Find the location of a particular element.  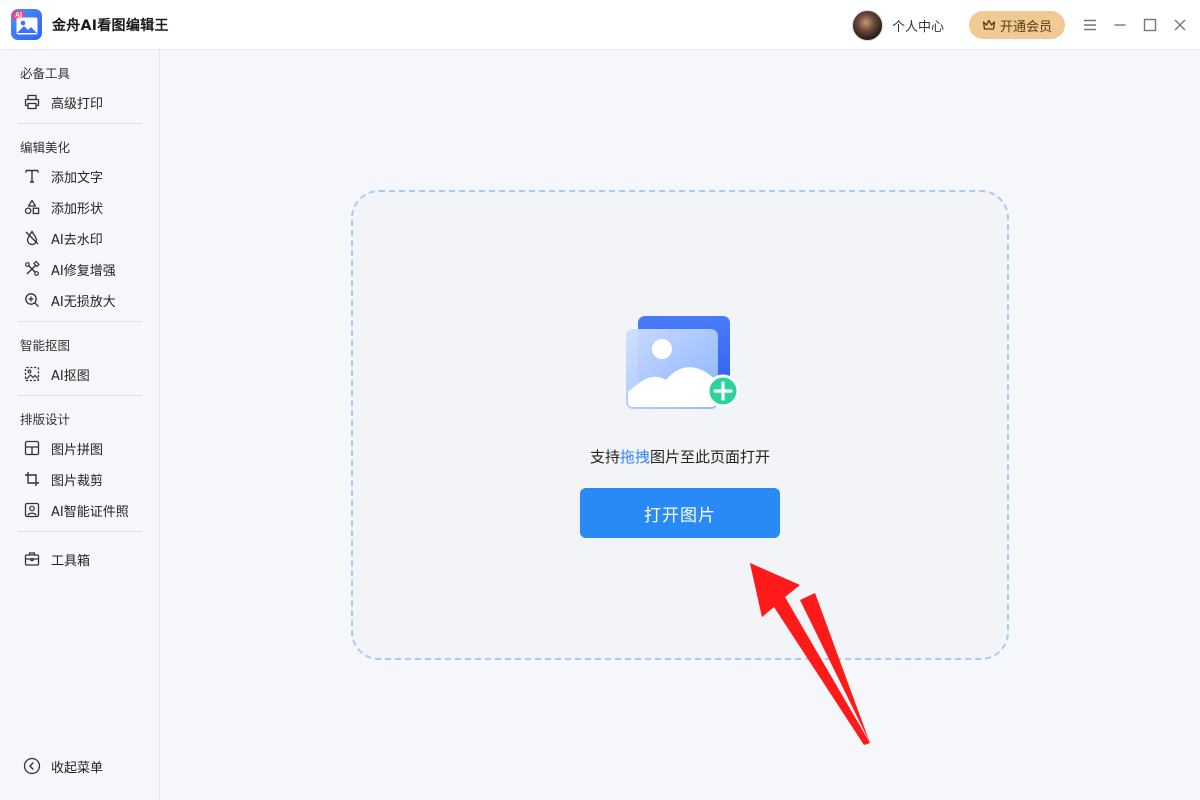

sidebar-item-label: AI智能证件照 is located at coordinates (90, 512).